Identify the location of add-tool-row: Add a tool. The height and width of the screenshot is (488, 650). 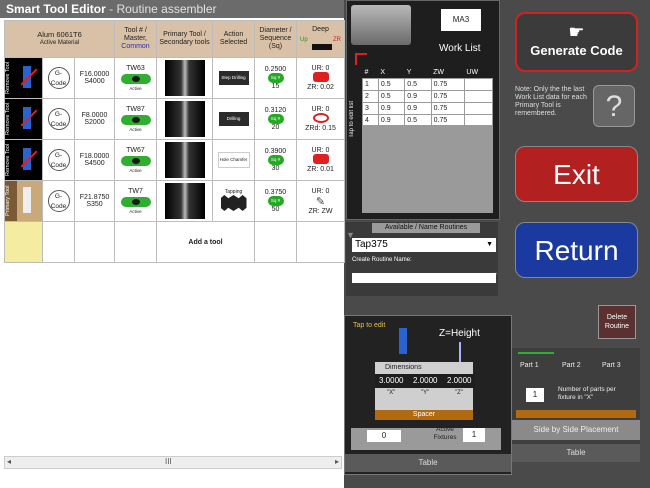
(174, 242).